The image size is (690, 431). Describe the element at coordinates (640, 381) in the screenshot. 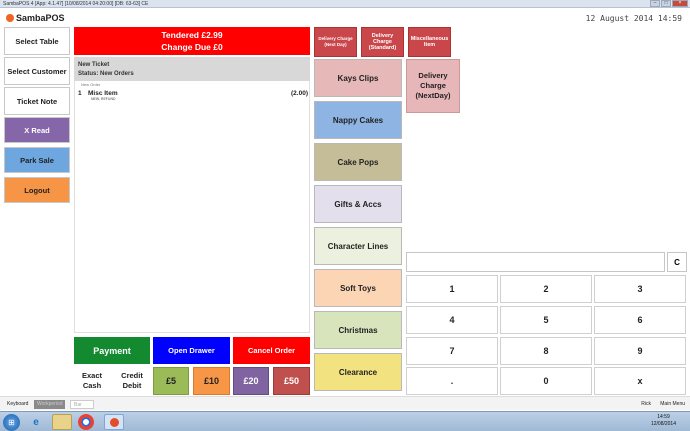

I see `numpad-key-x: x` at that location.